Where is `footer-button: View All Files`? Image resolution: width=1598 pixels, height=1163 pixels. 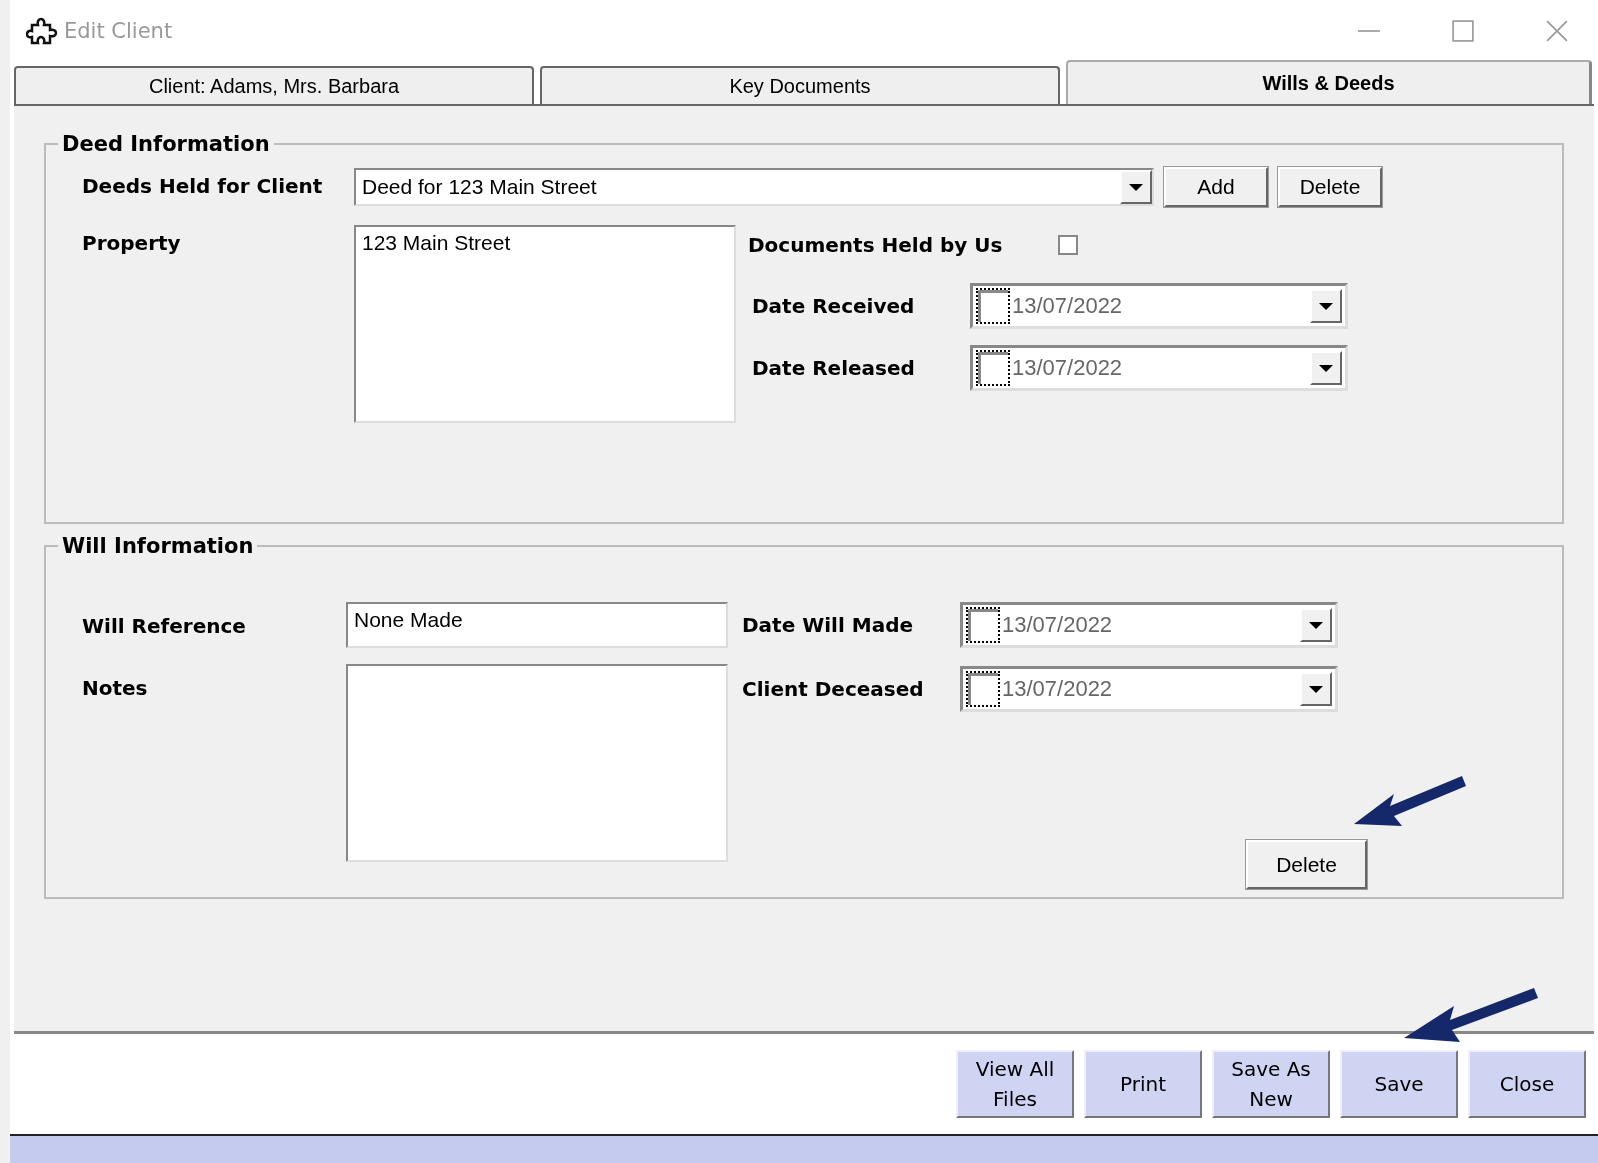 footer-button: View All Files is located at coordinates (1015, 1084).